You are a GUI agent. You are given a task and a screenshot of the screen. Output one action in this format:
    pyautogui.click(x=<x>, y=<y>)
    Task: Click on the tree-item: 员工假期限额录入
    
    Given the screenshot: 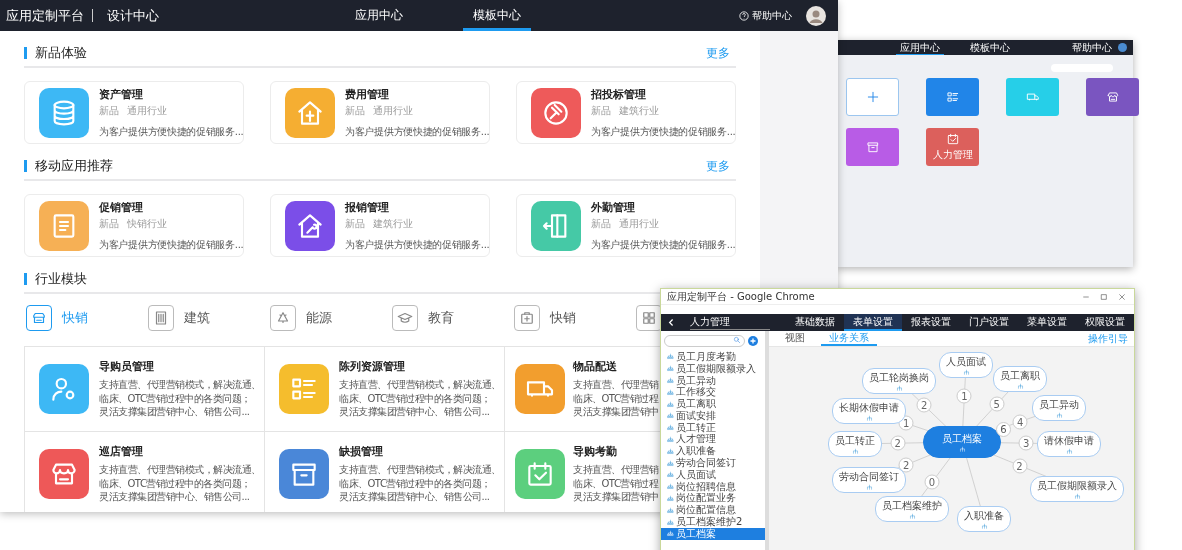 What is the action you would take?
    pyautogui.click(x=713, y=368)
    